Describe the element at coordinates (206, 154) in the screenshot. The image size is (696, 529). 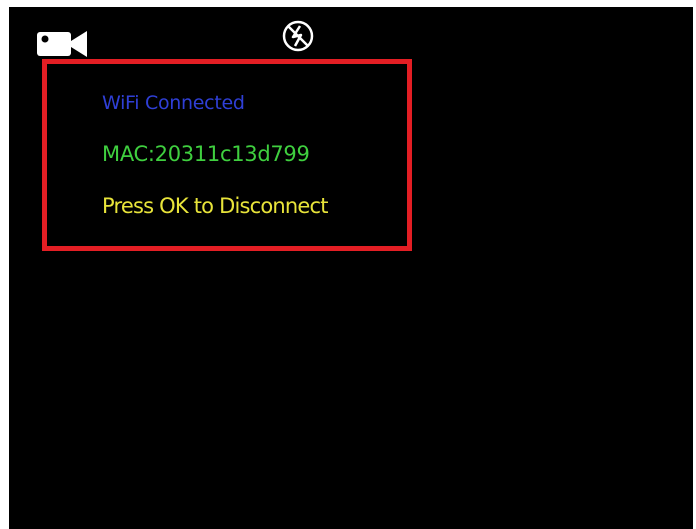
I see `mac-address-text: MAC:20311c13d799` at that location.